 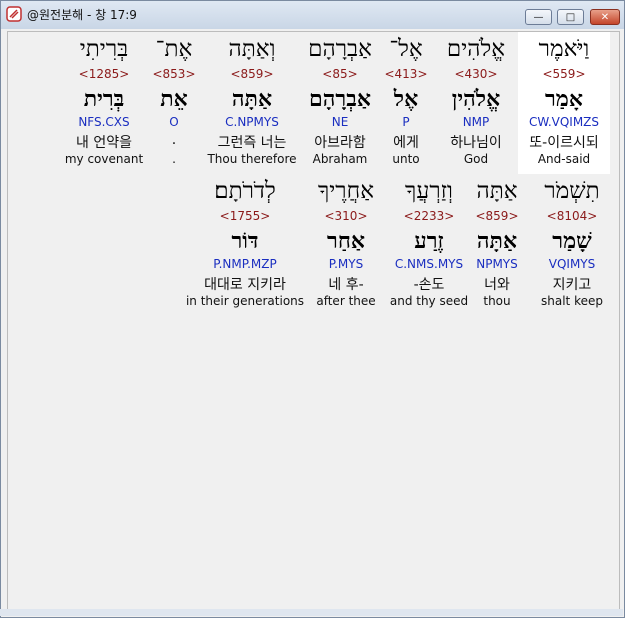 I want to click on english-gloss: and thy seed, so click(x=429, y=301).